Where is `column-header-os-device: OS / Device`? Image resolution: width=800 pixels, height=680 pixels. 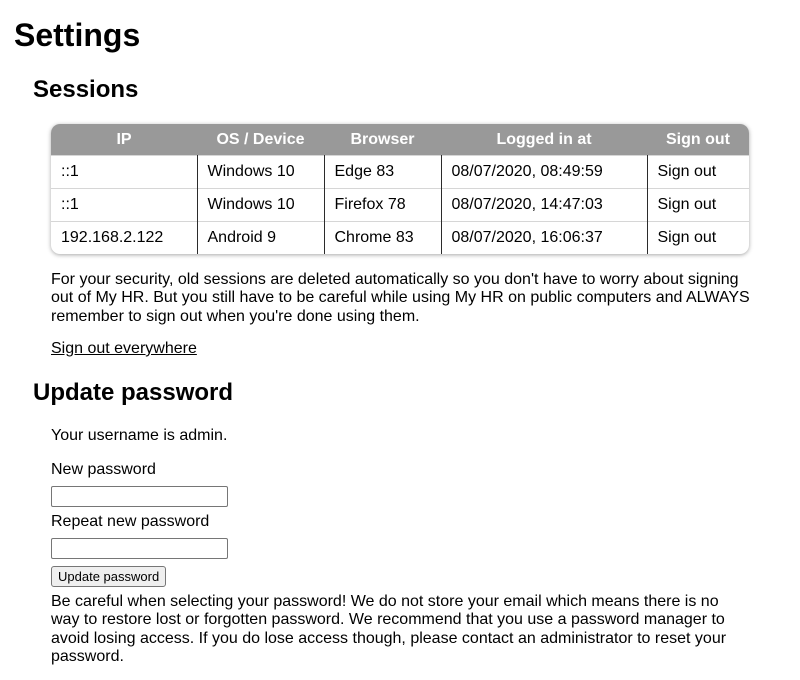
column-header-os-device: OS / Device is located at coordinates (260, 140).